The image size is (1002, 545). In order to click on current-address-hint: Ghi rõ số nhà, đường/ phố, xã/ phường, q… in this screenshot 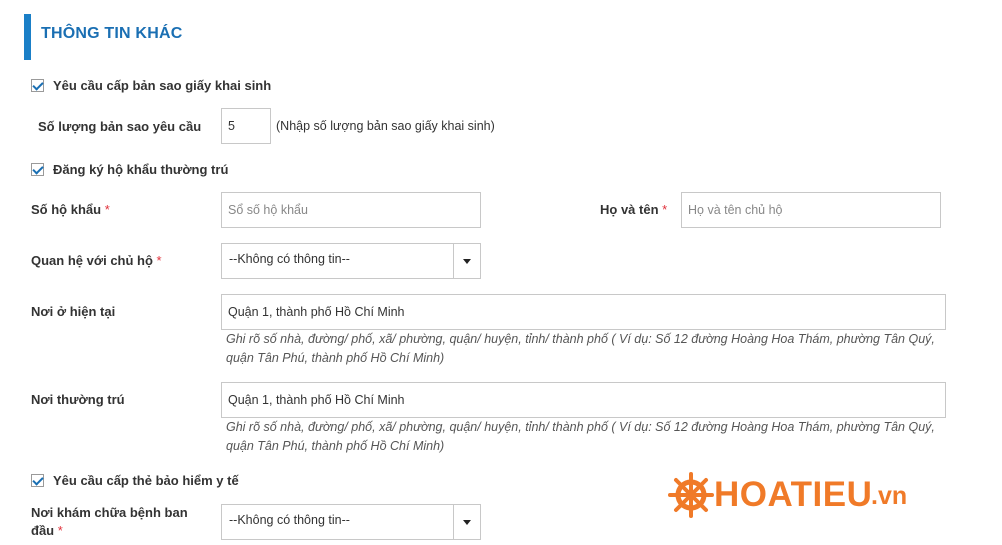, I will do `click(580, 348)`.